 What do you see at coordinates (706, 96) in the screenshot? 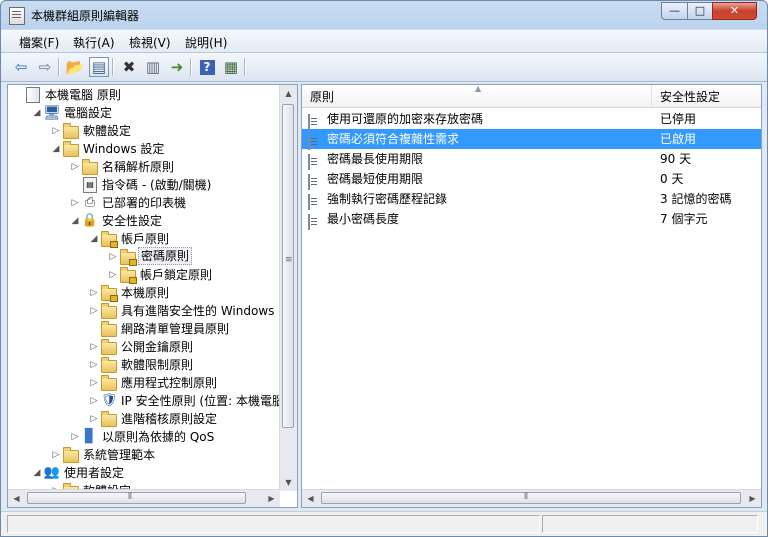
I see `column-header-security-setting: 安全性設定` at bounding box center [706, 96].